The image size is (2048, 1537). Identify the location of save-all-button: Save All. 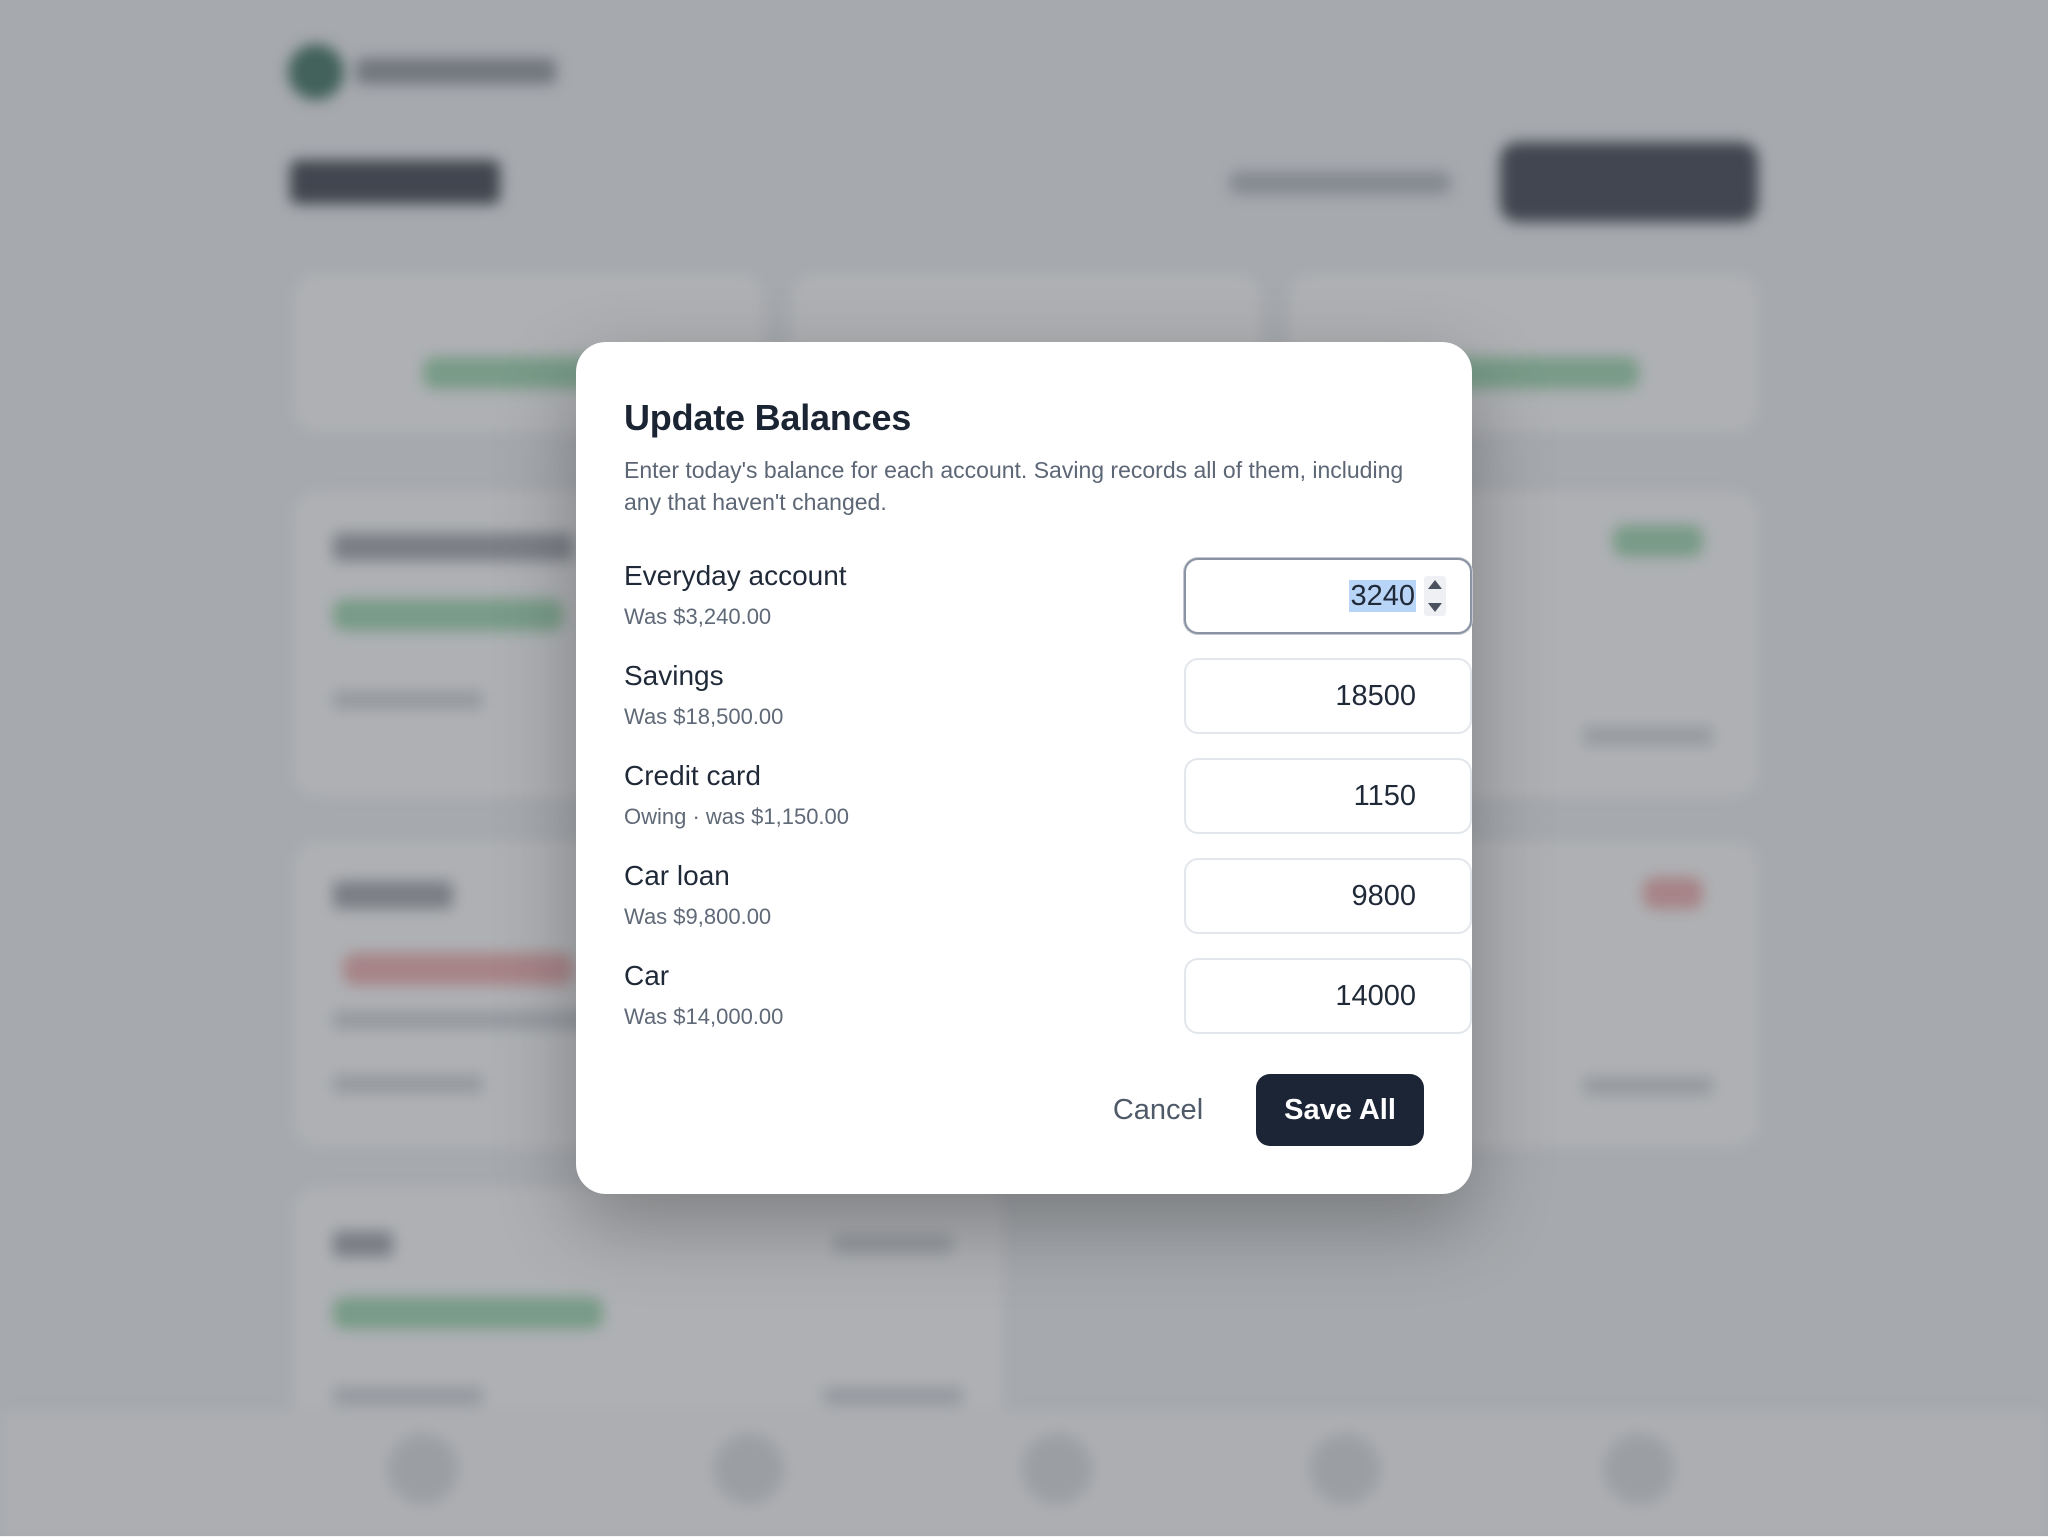
(1340, 1110).